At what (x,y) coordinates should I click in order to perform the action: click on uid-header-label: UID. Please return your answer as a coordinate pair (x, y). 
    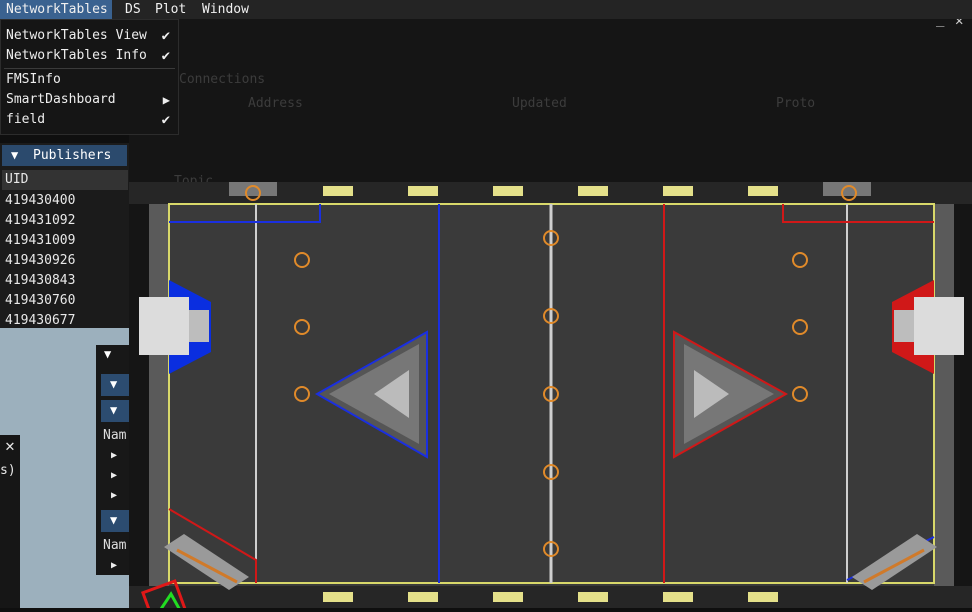
    Looking at the image, I should click on (17, 179).